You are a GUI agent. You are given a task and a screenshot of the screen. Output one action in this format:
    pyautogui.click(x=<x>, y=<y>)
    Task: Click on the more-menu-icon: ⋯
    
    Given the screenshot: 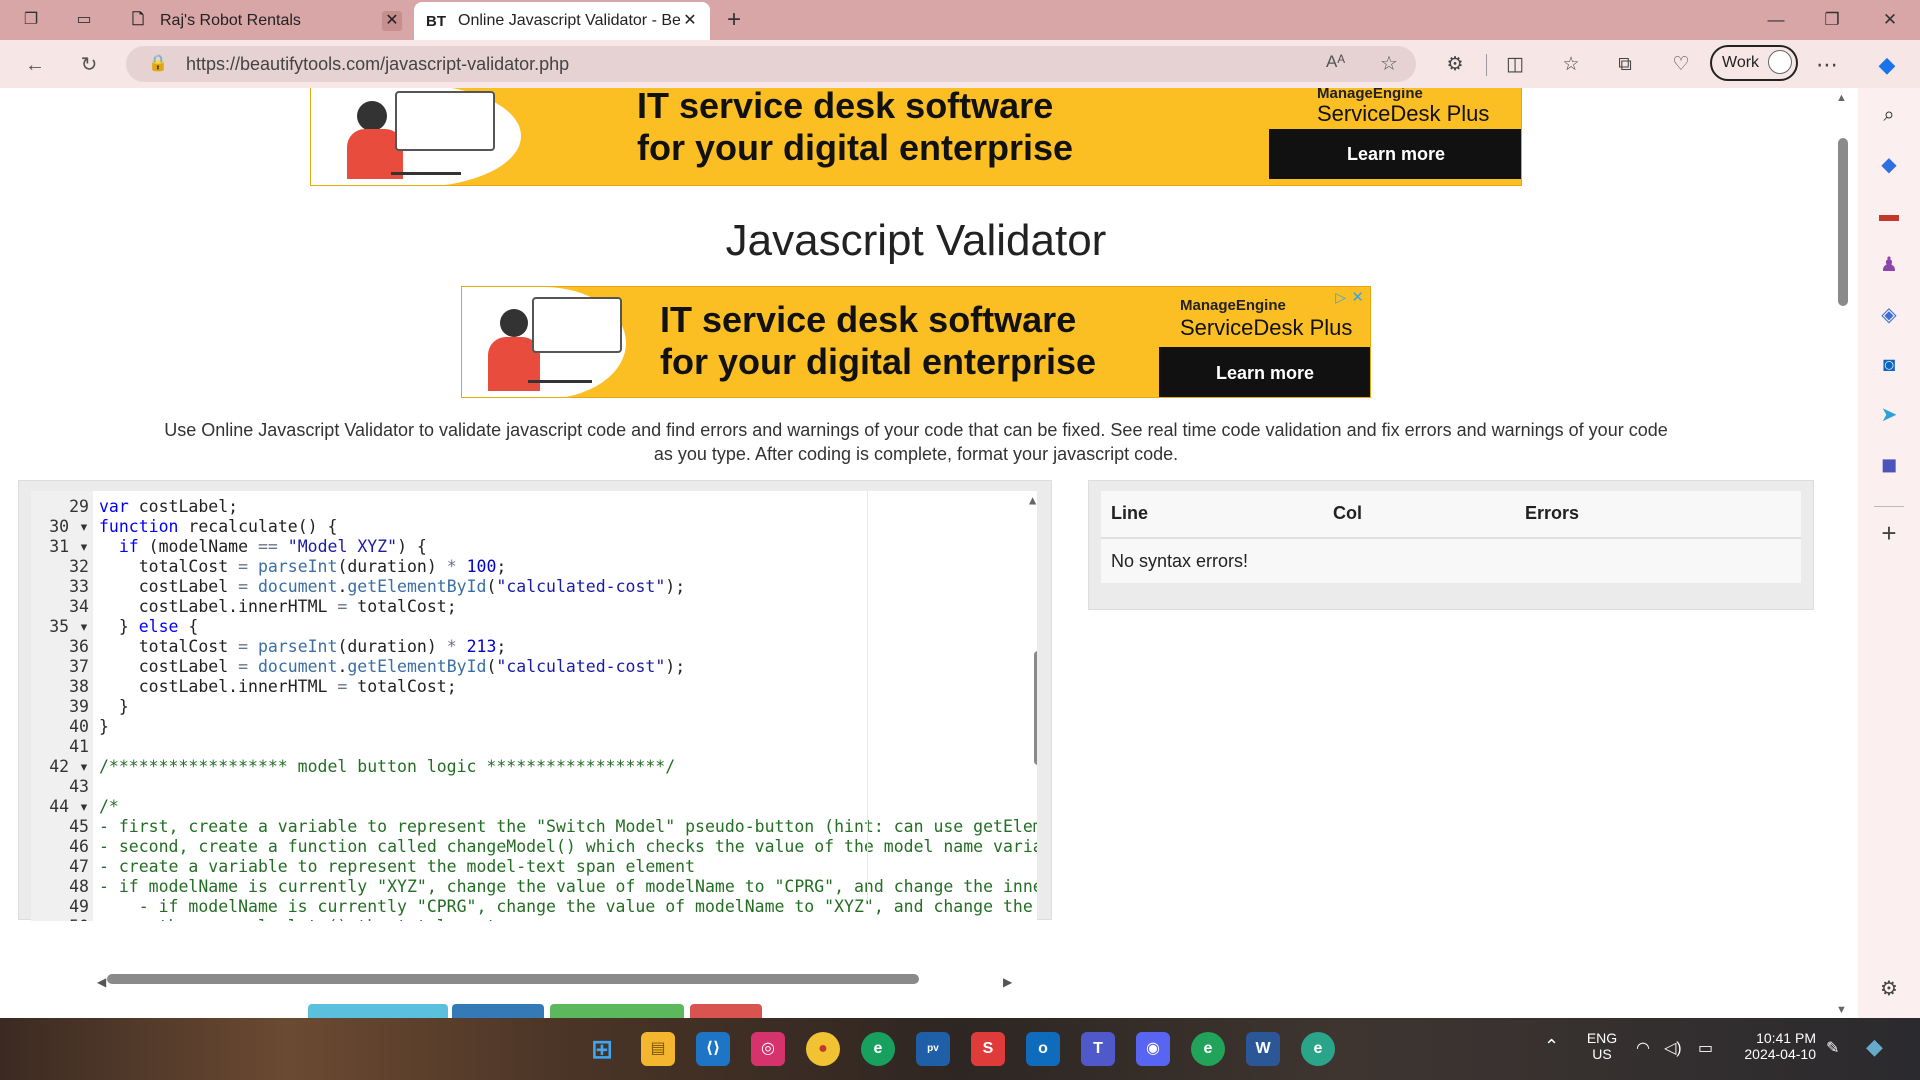 What is the action you would take?
    pyautogui.click(x=1827, y=65)
    